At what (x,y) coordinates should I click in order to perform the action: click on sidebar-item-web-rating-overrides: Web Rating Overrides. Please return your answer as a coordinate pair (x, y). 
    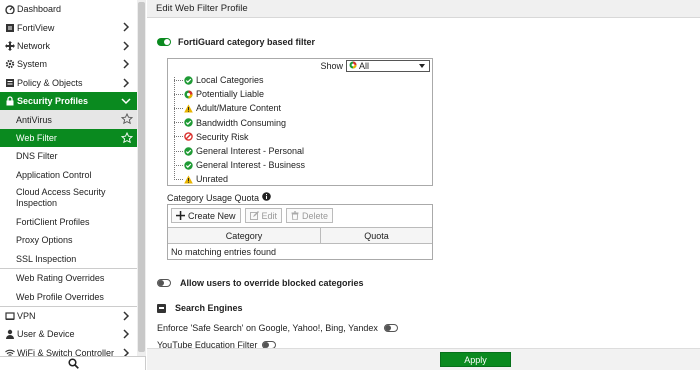
    Looking at the image, I should click on (68, 278).